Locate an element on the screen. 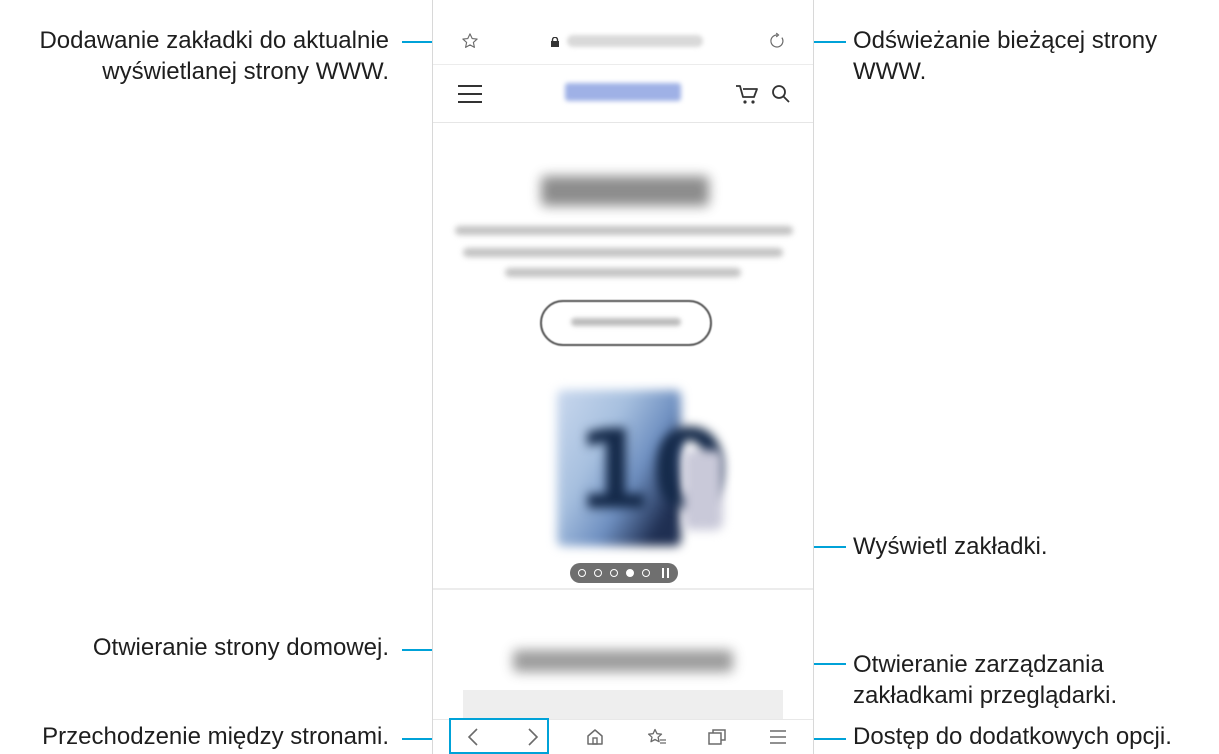  callout-more-options: Dostęp do dodatkowych opcji. is located at coordinates (1012, 736).